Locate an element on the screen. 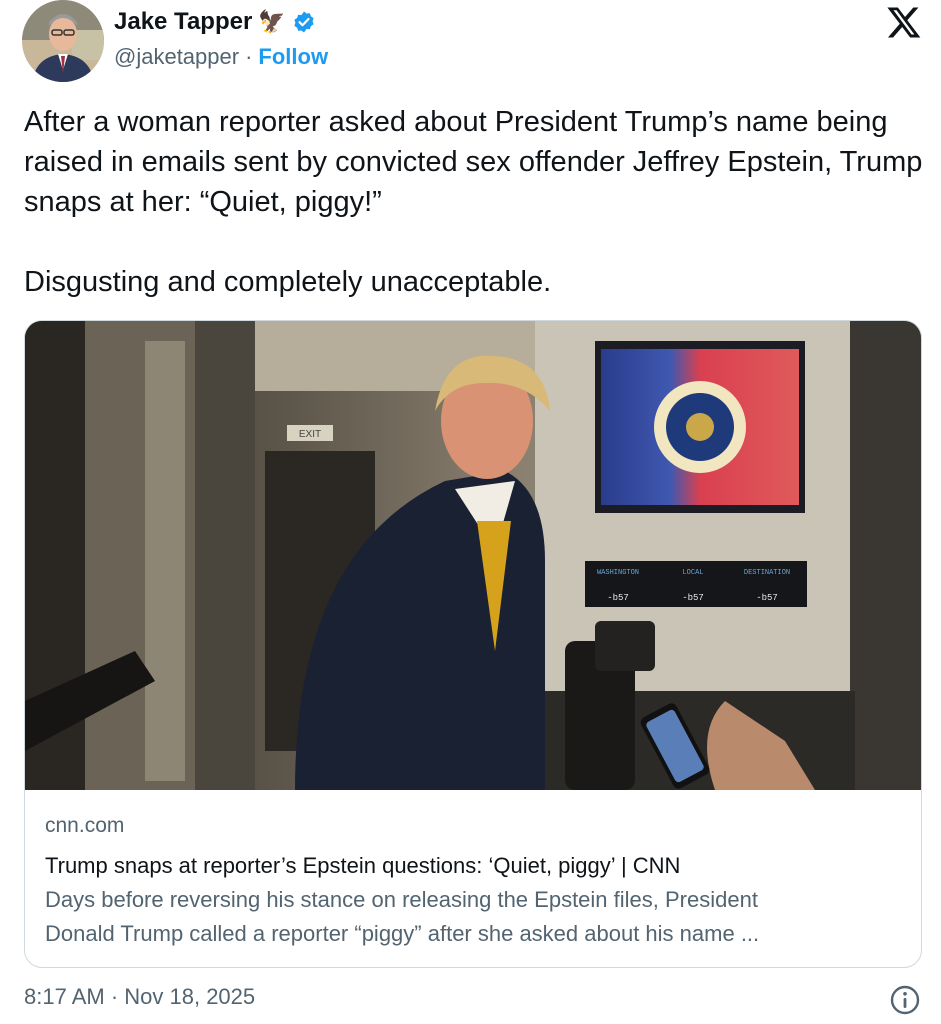 Image resolution: width=941 pixels, height=1024 pixels. x-logo-icon is located at coordinates (904, 22).